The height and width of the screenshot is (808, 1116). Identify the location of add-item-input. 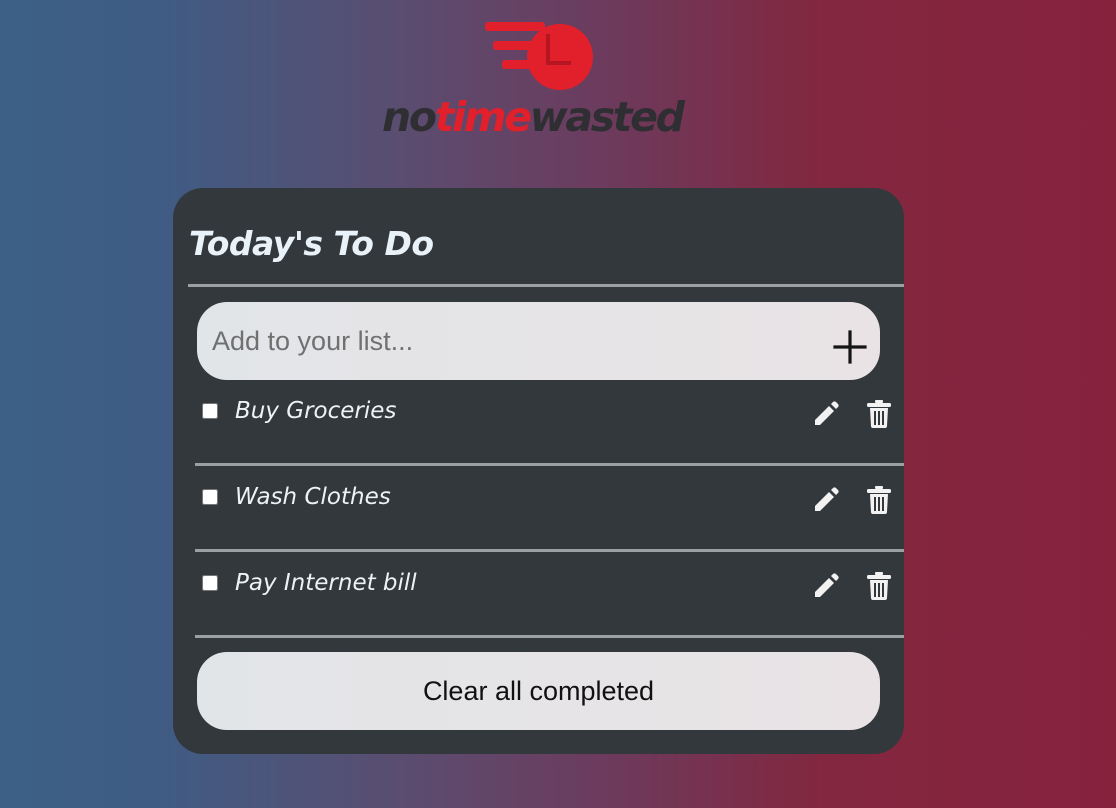
(507, 341).